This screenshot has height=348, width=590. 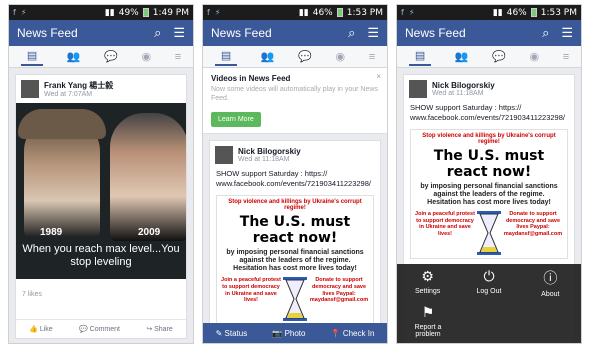 What do you see at coordinates (78, 94) in the screenshot?
I see `post-time: Wed at 7:07AM` at bounding box center [78, 94].